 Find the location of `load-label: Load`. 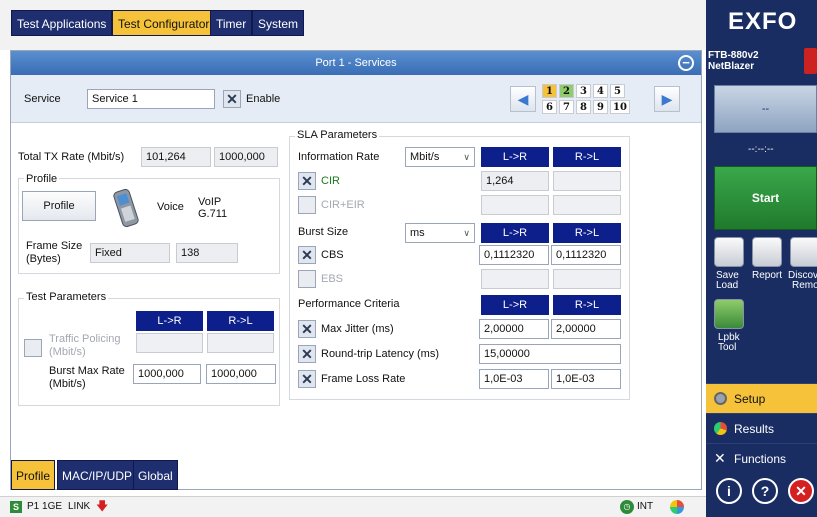

load-label: Load is located at coordinates (727, 285).